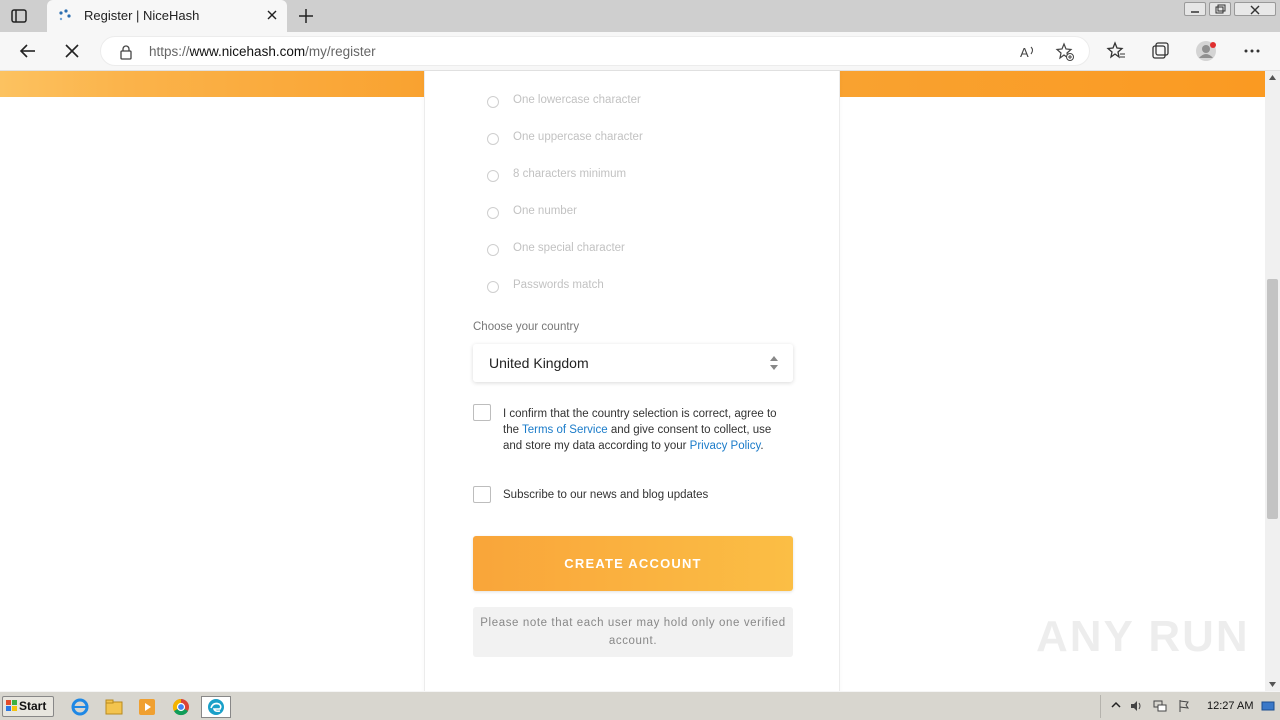 This screenshot has width=1280, height=720. Describe the element at coordinates (28, 706) in the screenshot. I see `start-button: Start` at that location.